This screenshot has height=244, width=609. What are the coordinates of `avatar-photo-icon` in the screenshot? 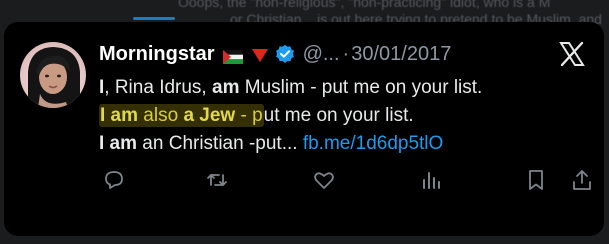 It's located at (54, 77).